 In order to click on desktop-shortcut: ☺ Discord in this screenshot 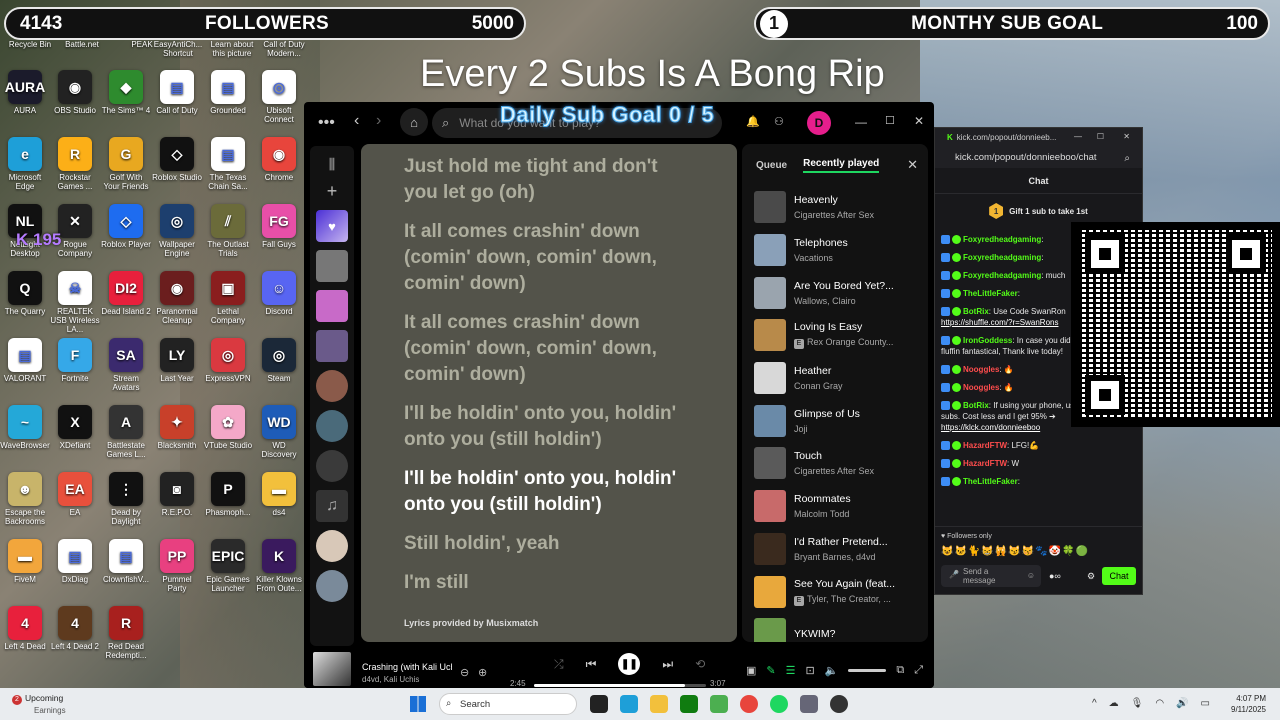, I will do `click(279, 293)`.